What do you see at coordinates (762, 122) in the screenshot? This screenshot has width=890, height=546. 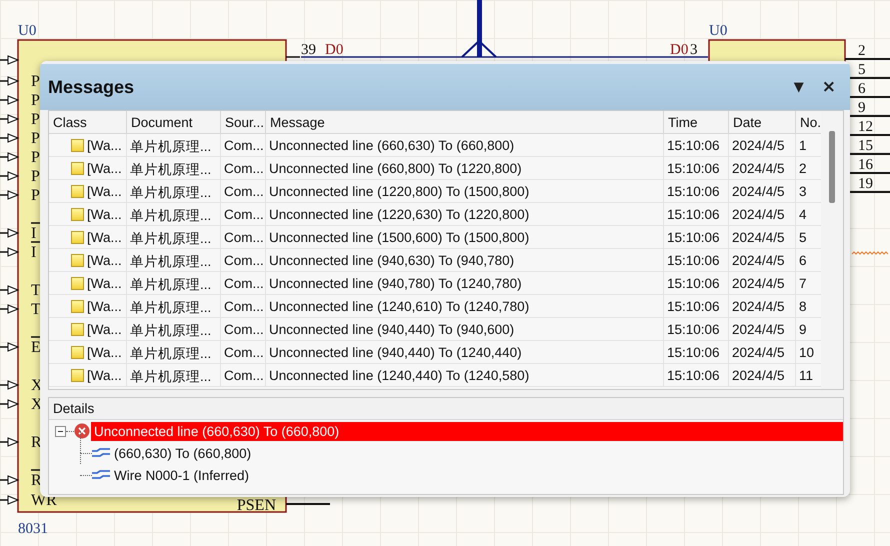 I see `column-header: Date` at bounding box center [762, 122].